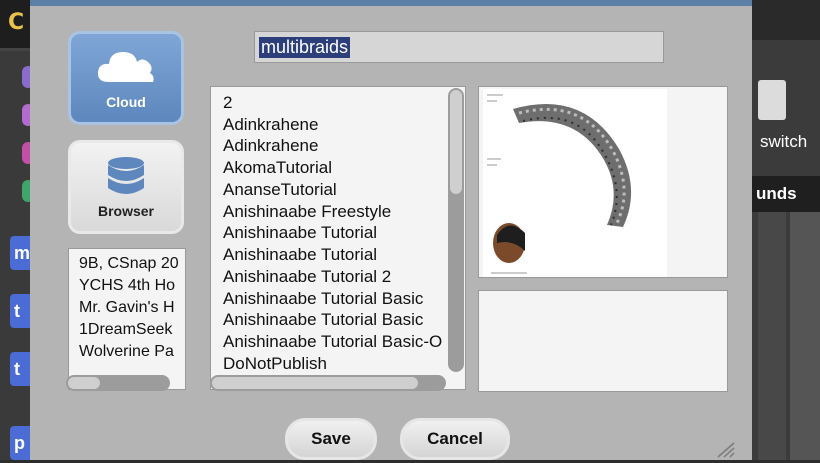  I want to click on browser-source-button: Browser, so click(126, 187).